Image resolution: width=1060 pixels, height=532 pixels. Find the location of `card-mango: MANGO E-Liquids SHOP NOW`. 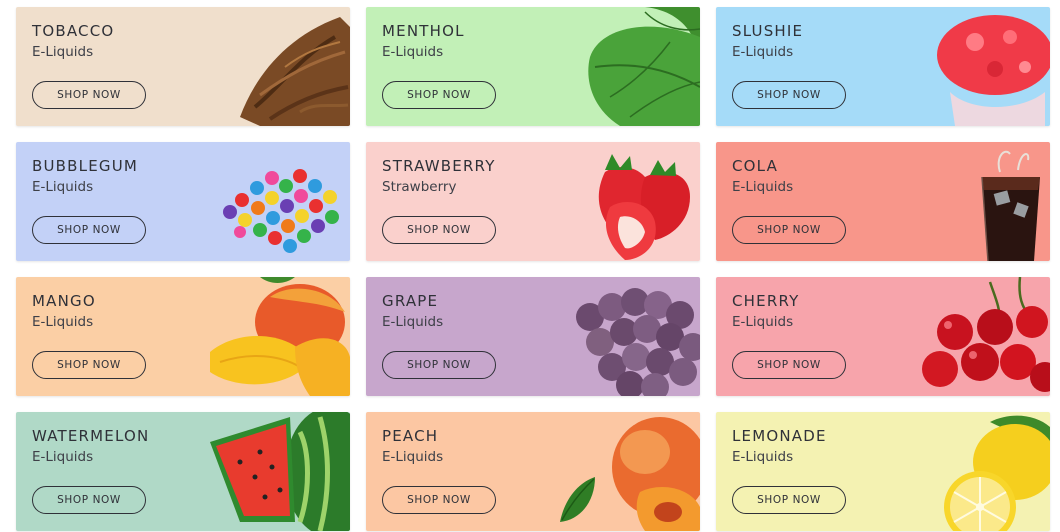

card-mango: MANGO E-Liquids SHOP NOW is located at coordinates (183, 336).